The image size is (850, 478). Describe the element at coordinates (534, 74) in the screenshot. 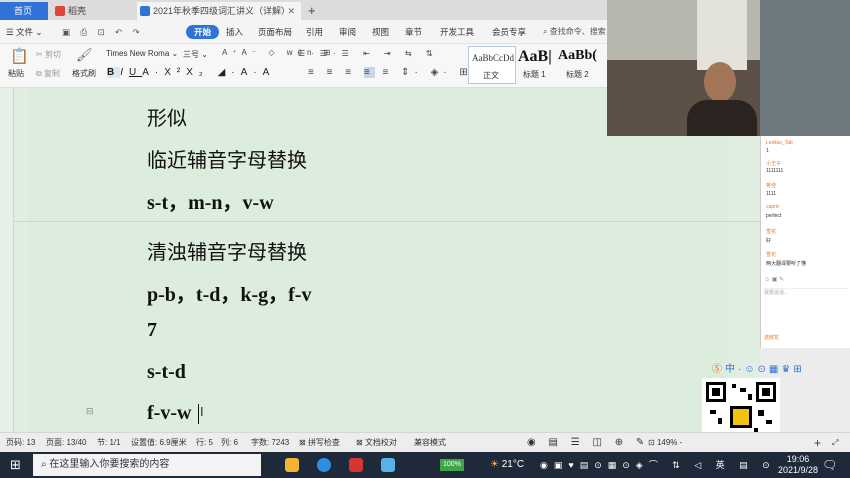

I see `style-heading-1-name: 标题 1` at that location.